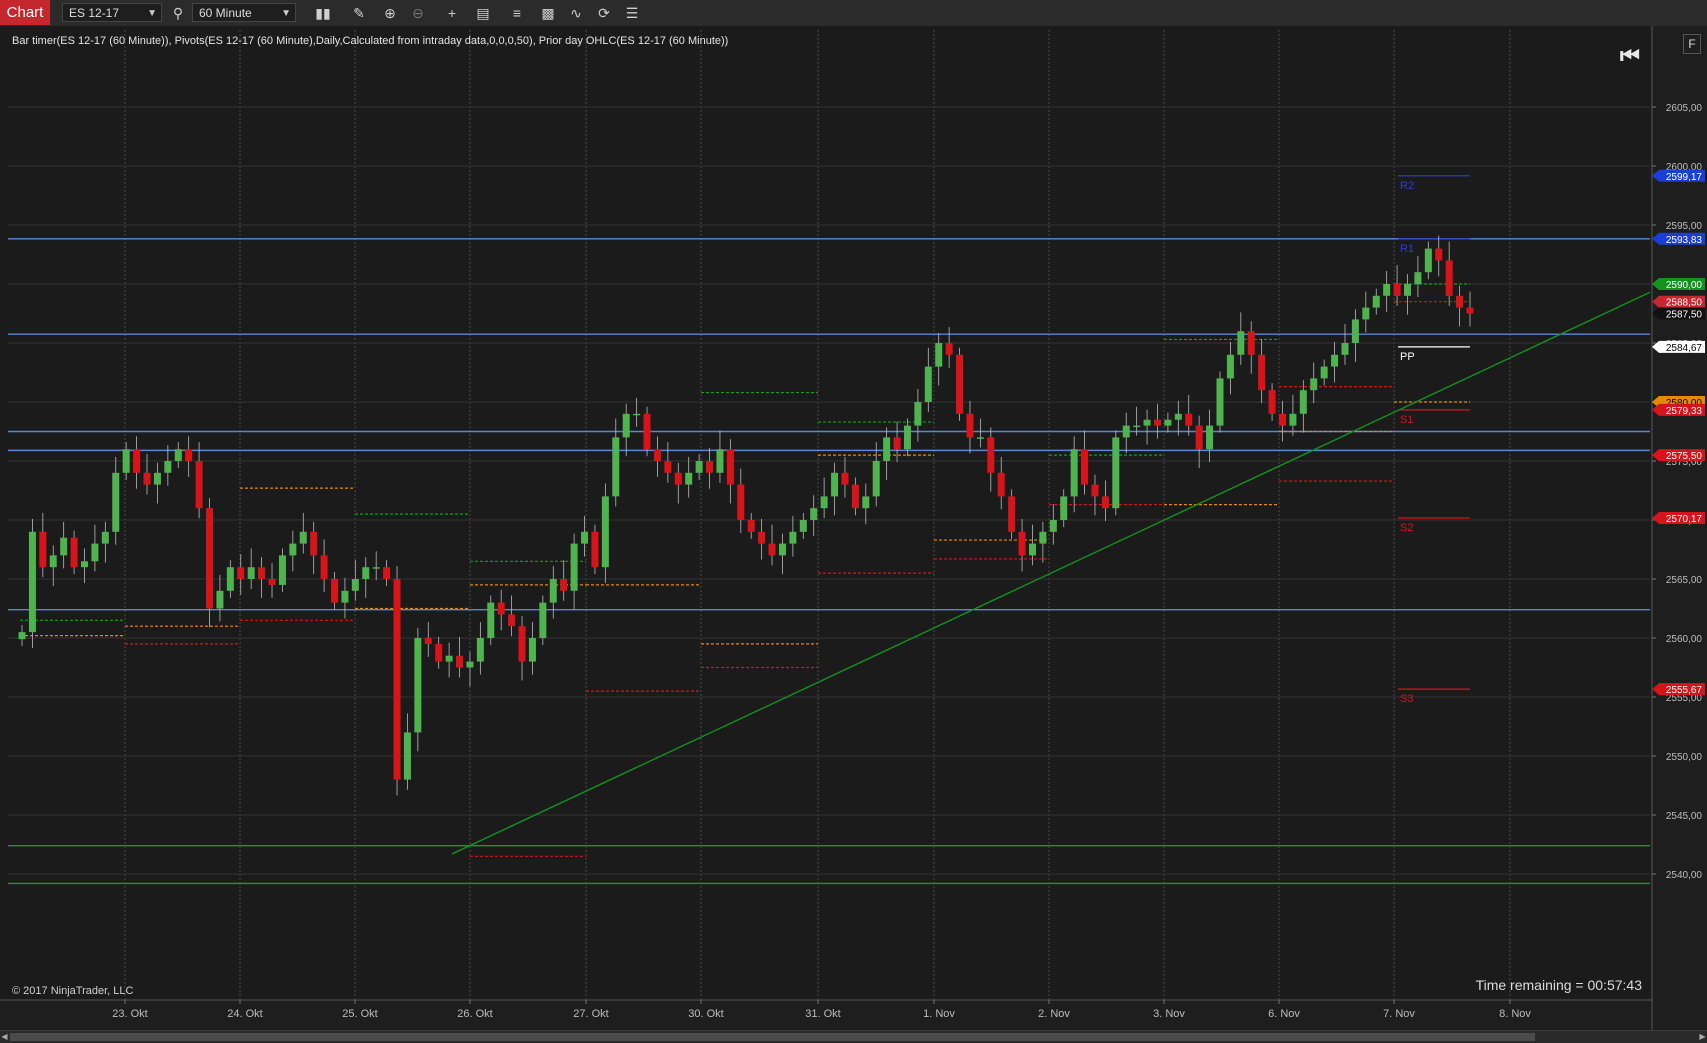  Describe the element at coordinates (1684, 226) in the screenshot. I see `y-tick-label-2: 2595,00` at that location.